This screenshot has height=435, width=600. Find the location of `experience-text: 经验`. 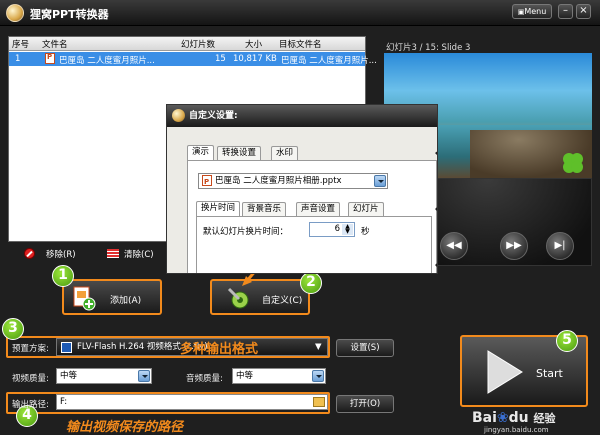

experience-text: 经验 is located at coordinates (544, 418).